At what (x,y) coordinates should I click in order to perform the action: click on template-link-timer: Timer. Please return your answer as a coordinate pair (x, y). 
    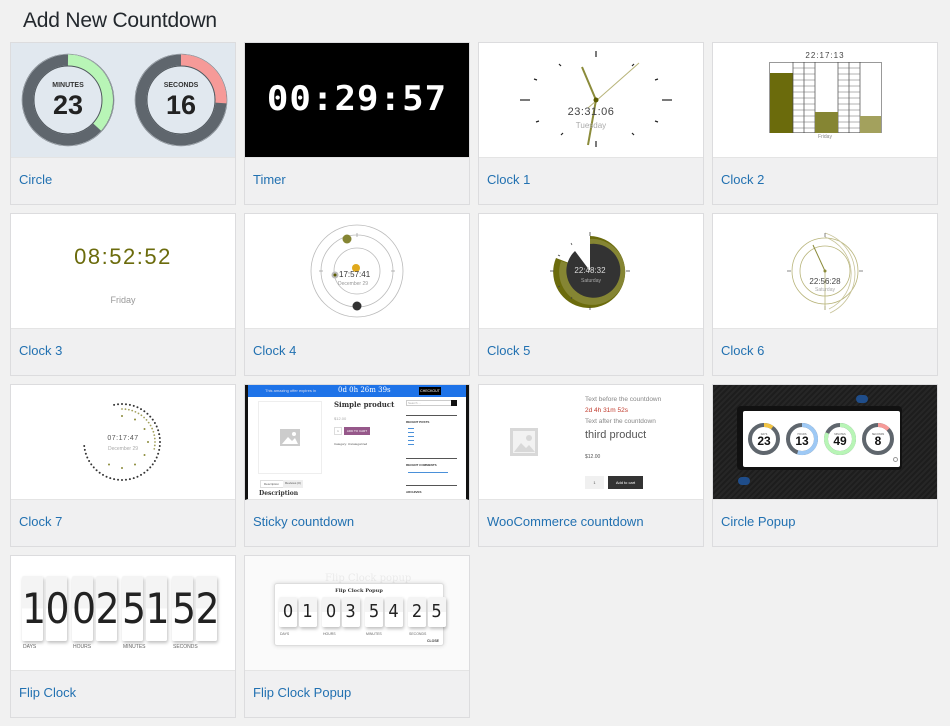
    Looking at the image, I should click on (269, 179).